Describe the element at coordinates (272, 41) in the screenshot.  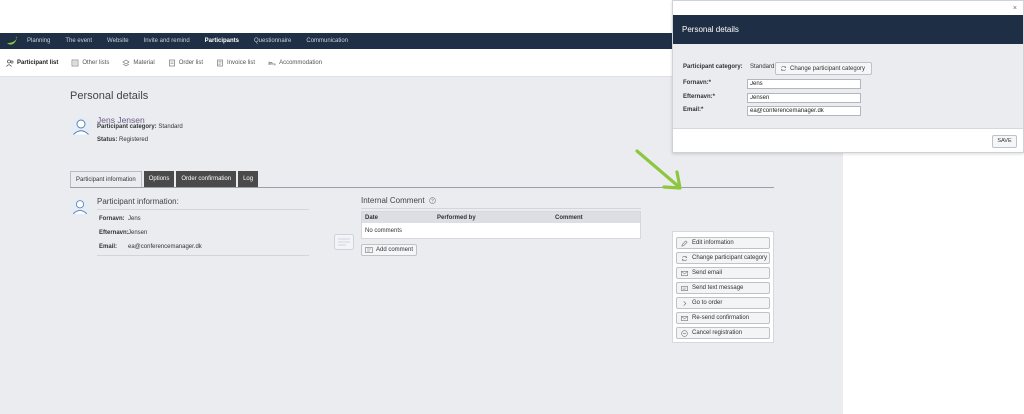
I see `nav-questionnaire: Questionnaire` at that location.